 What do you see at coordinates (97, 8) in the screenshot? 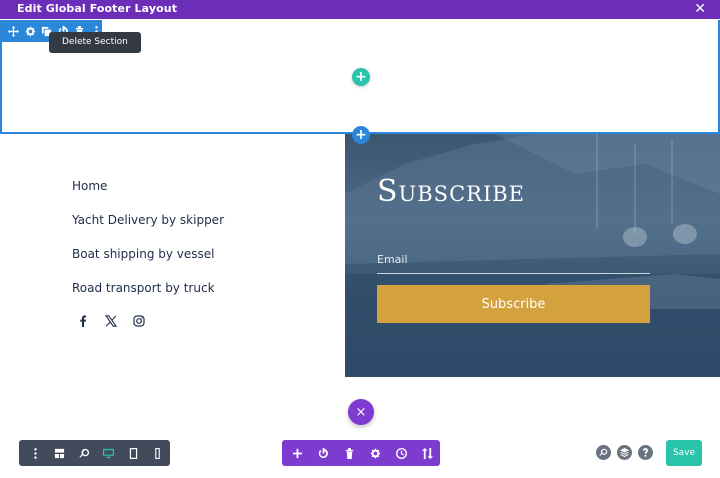
I see `window-title: Edit Global Footer Layout` at bounding box center [97, 8].